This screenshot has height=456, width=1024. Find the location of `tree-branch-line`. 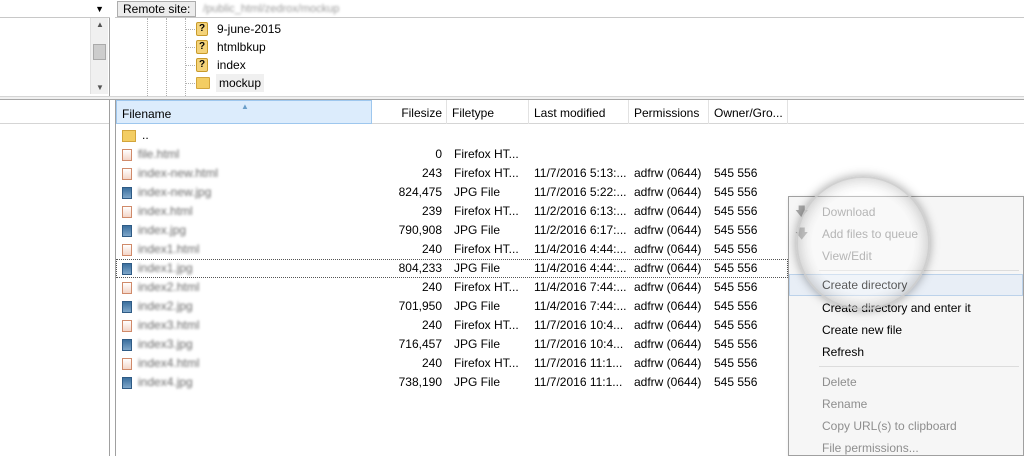

tree-branch-line is located at coordinates (190, 29).